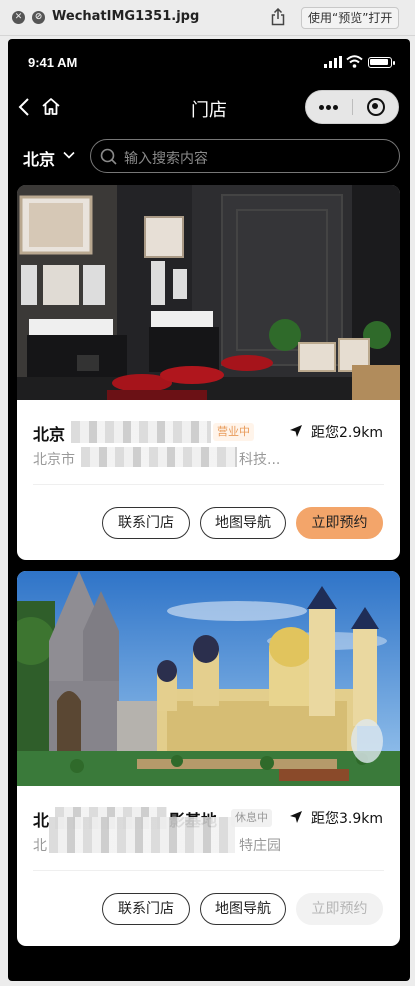 The height and width of the screenshot is (986, 415). Describe the element at coordinates (25, 107) in the screenshot. I see `back-arrow-icon` at that location.